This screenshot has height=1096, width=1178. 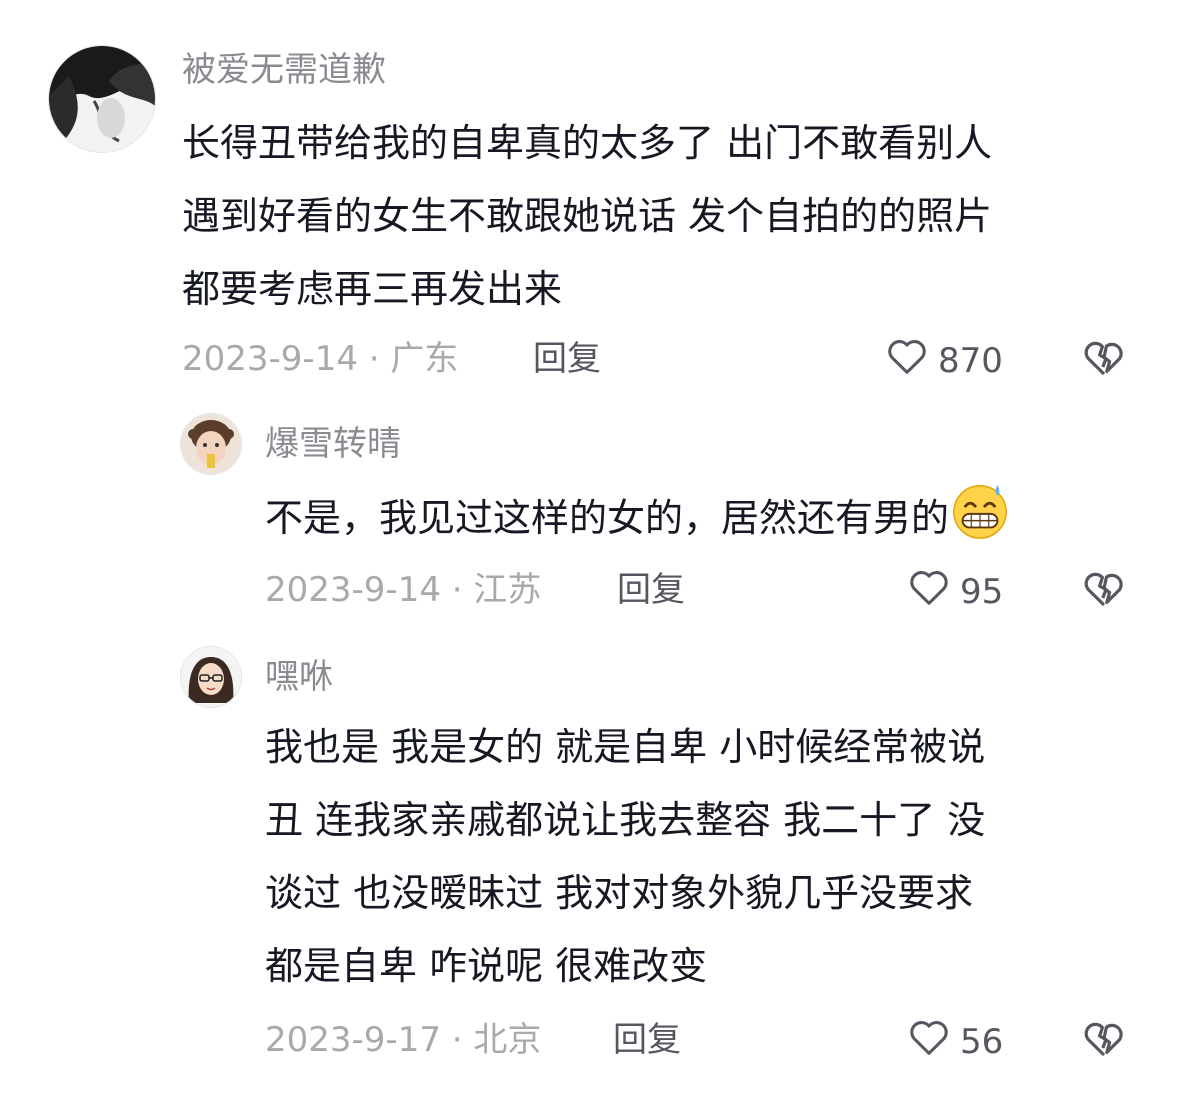 What do you see at coordinates (607, 518) in the screenshot?
I see `comment-text-content: 不是，我见过这样的女的，居然还有男的` at bounding box center [607, 518].